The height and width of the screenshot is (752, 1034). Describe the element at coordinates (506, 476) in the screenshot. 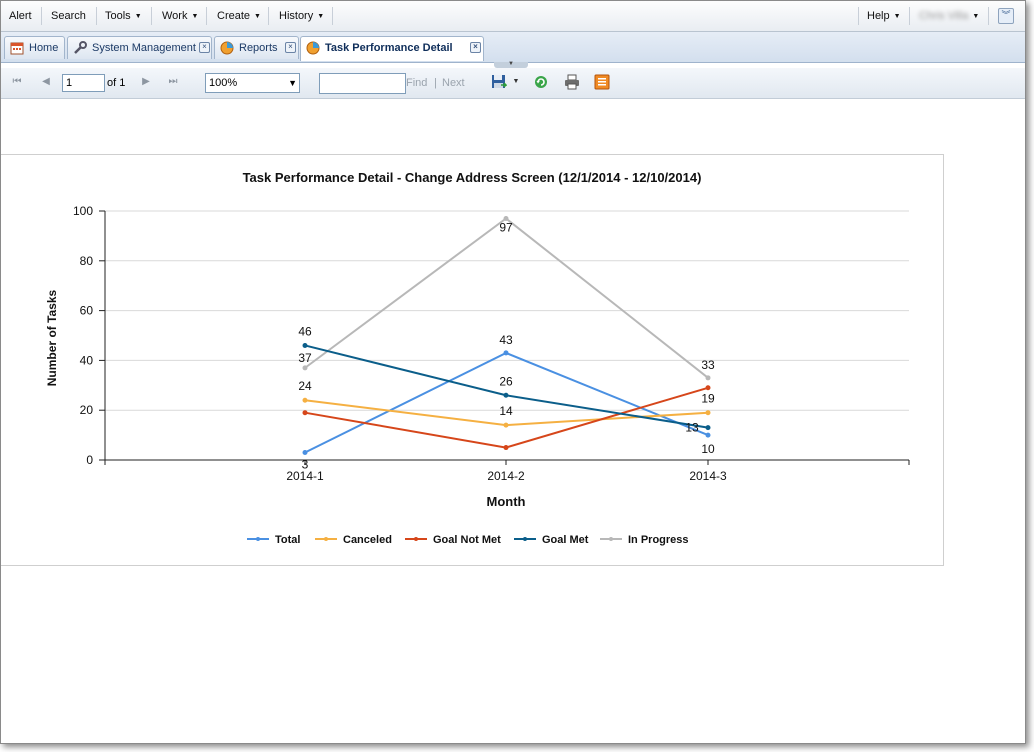

I see `x-tick-label: 2014-2` at that location.